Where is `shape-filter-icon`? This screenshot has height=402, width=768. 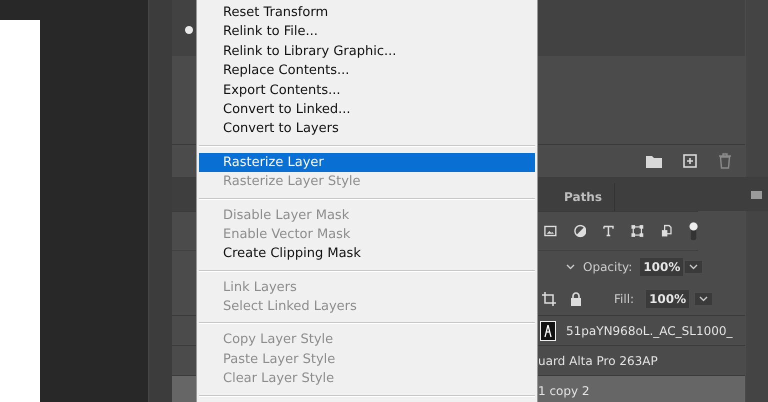
shape-filter-icon is located at coordinates (637, 231).